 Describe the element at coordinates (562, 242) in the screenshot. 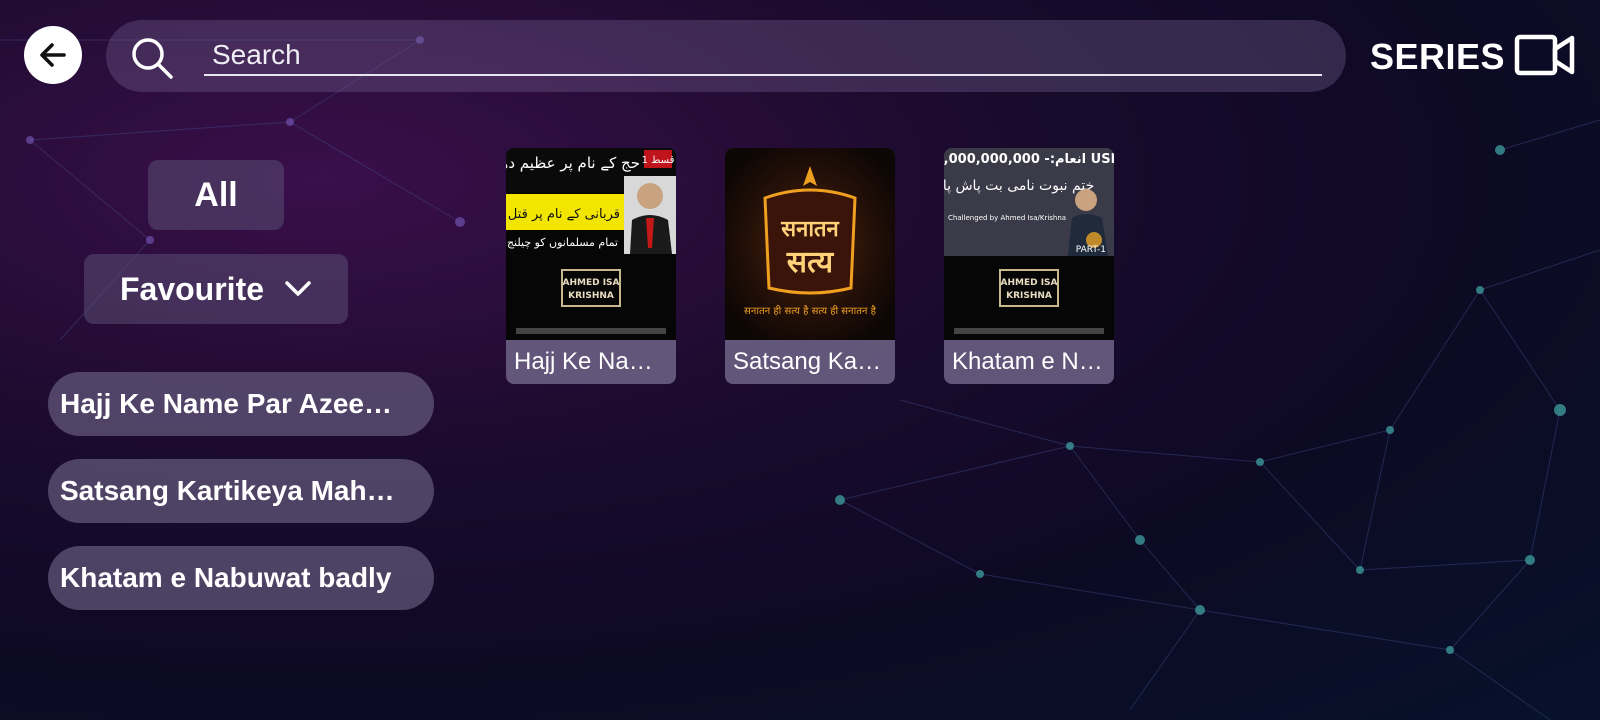

I see `thumb-line3-text: تمام مسلمانوں کو چیلنج` at that location.